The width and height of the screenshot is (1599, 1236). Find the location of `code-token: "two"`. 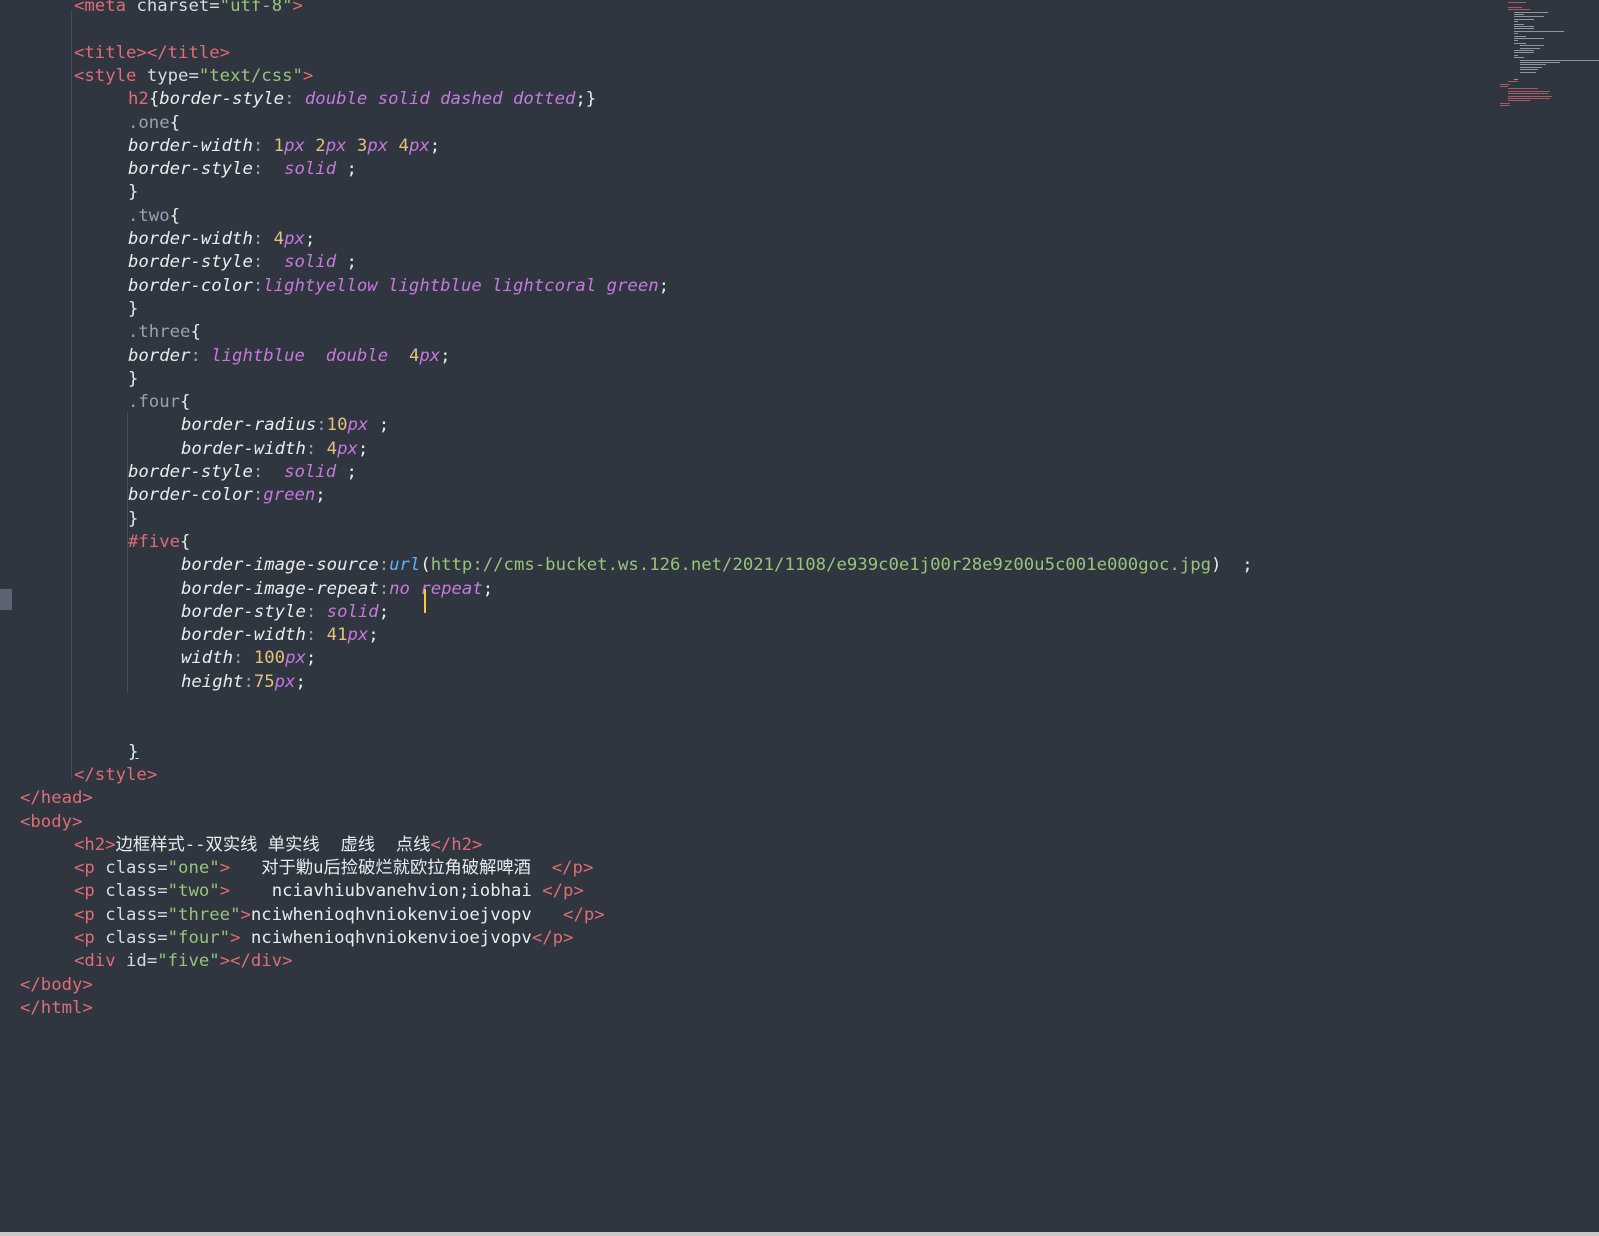

code-token: "two" is located at coordinates (193, 891).